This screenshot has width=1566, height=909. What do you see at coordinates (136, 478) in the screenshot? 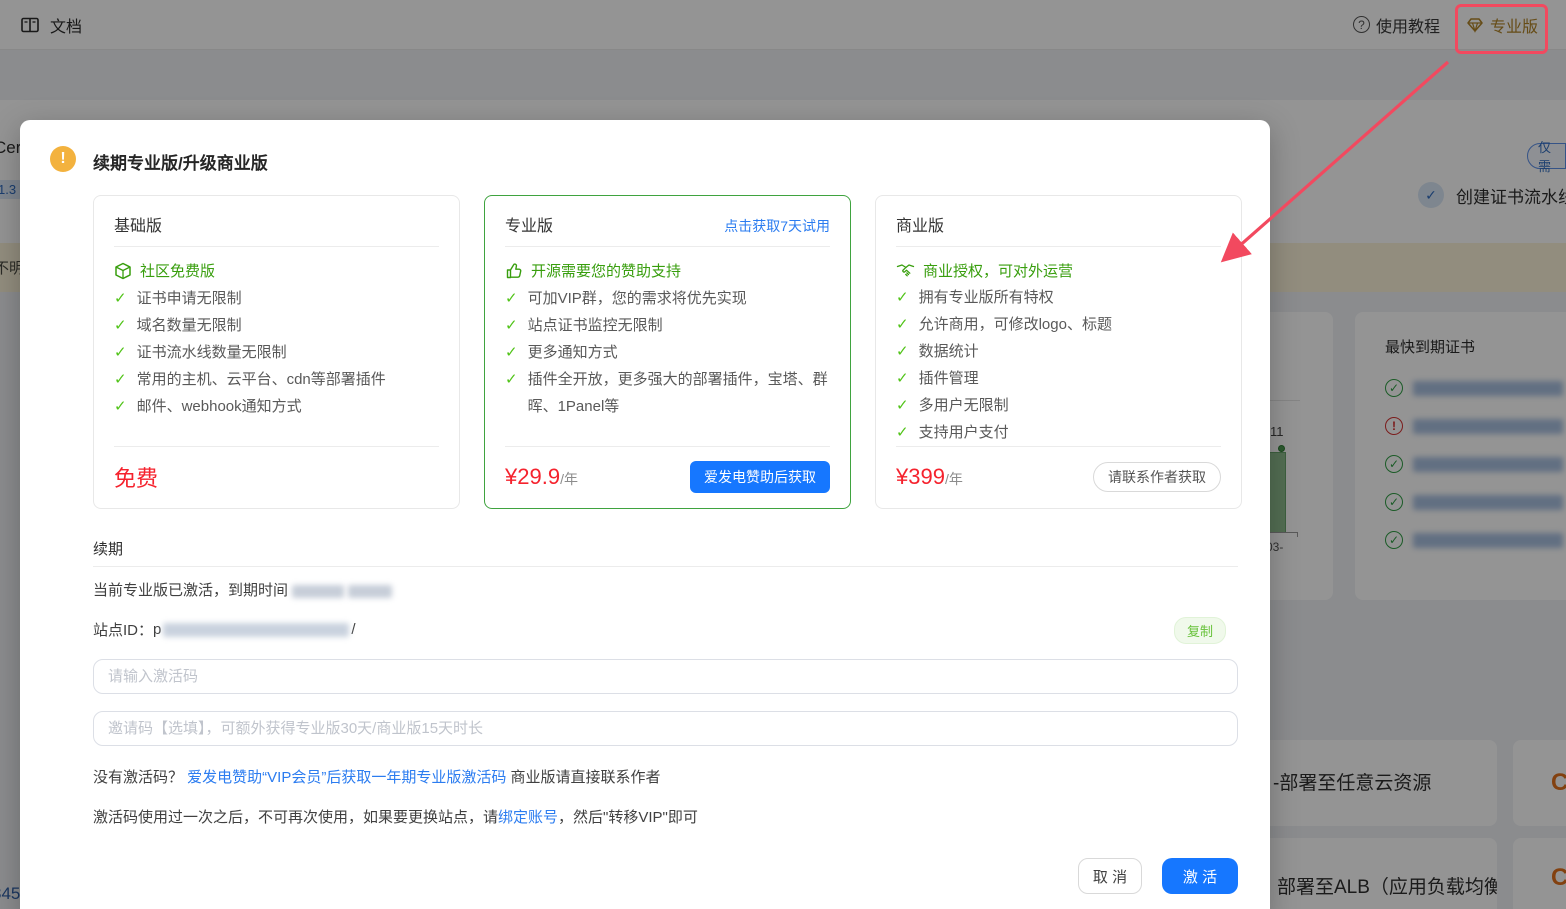
I see `plan-price: 免费` at bounding box center [136, 478].